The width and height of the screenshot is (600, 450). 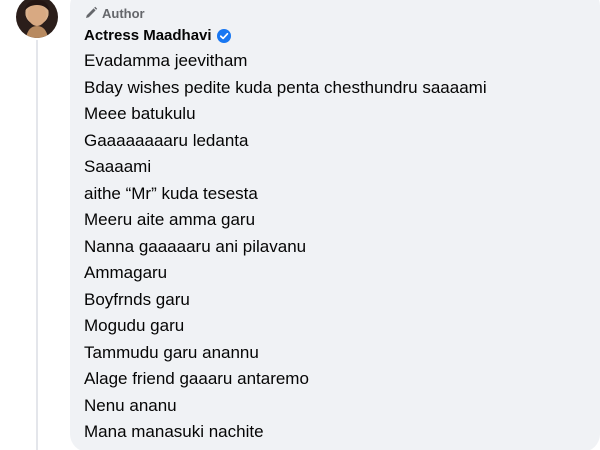 I want to click on pencil-icon, so click(x=91, y=13).